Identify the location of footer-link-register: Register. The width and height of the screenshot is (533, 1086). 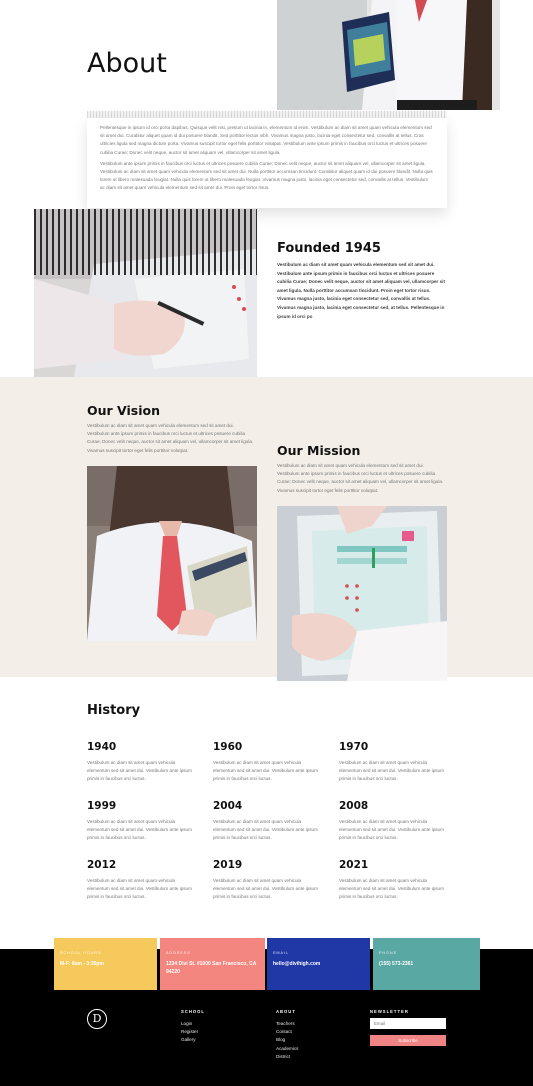
(193, 1032).